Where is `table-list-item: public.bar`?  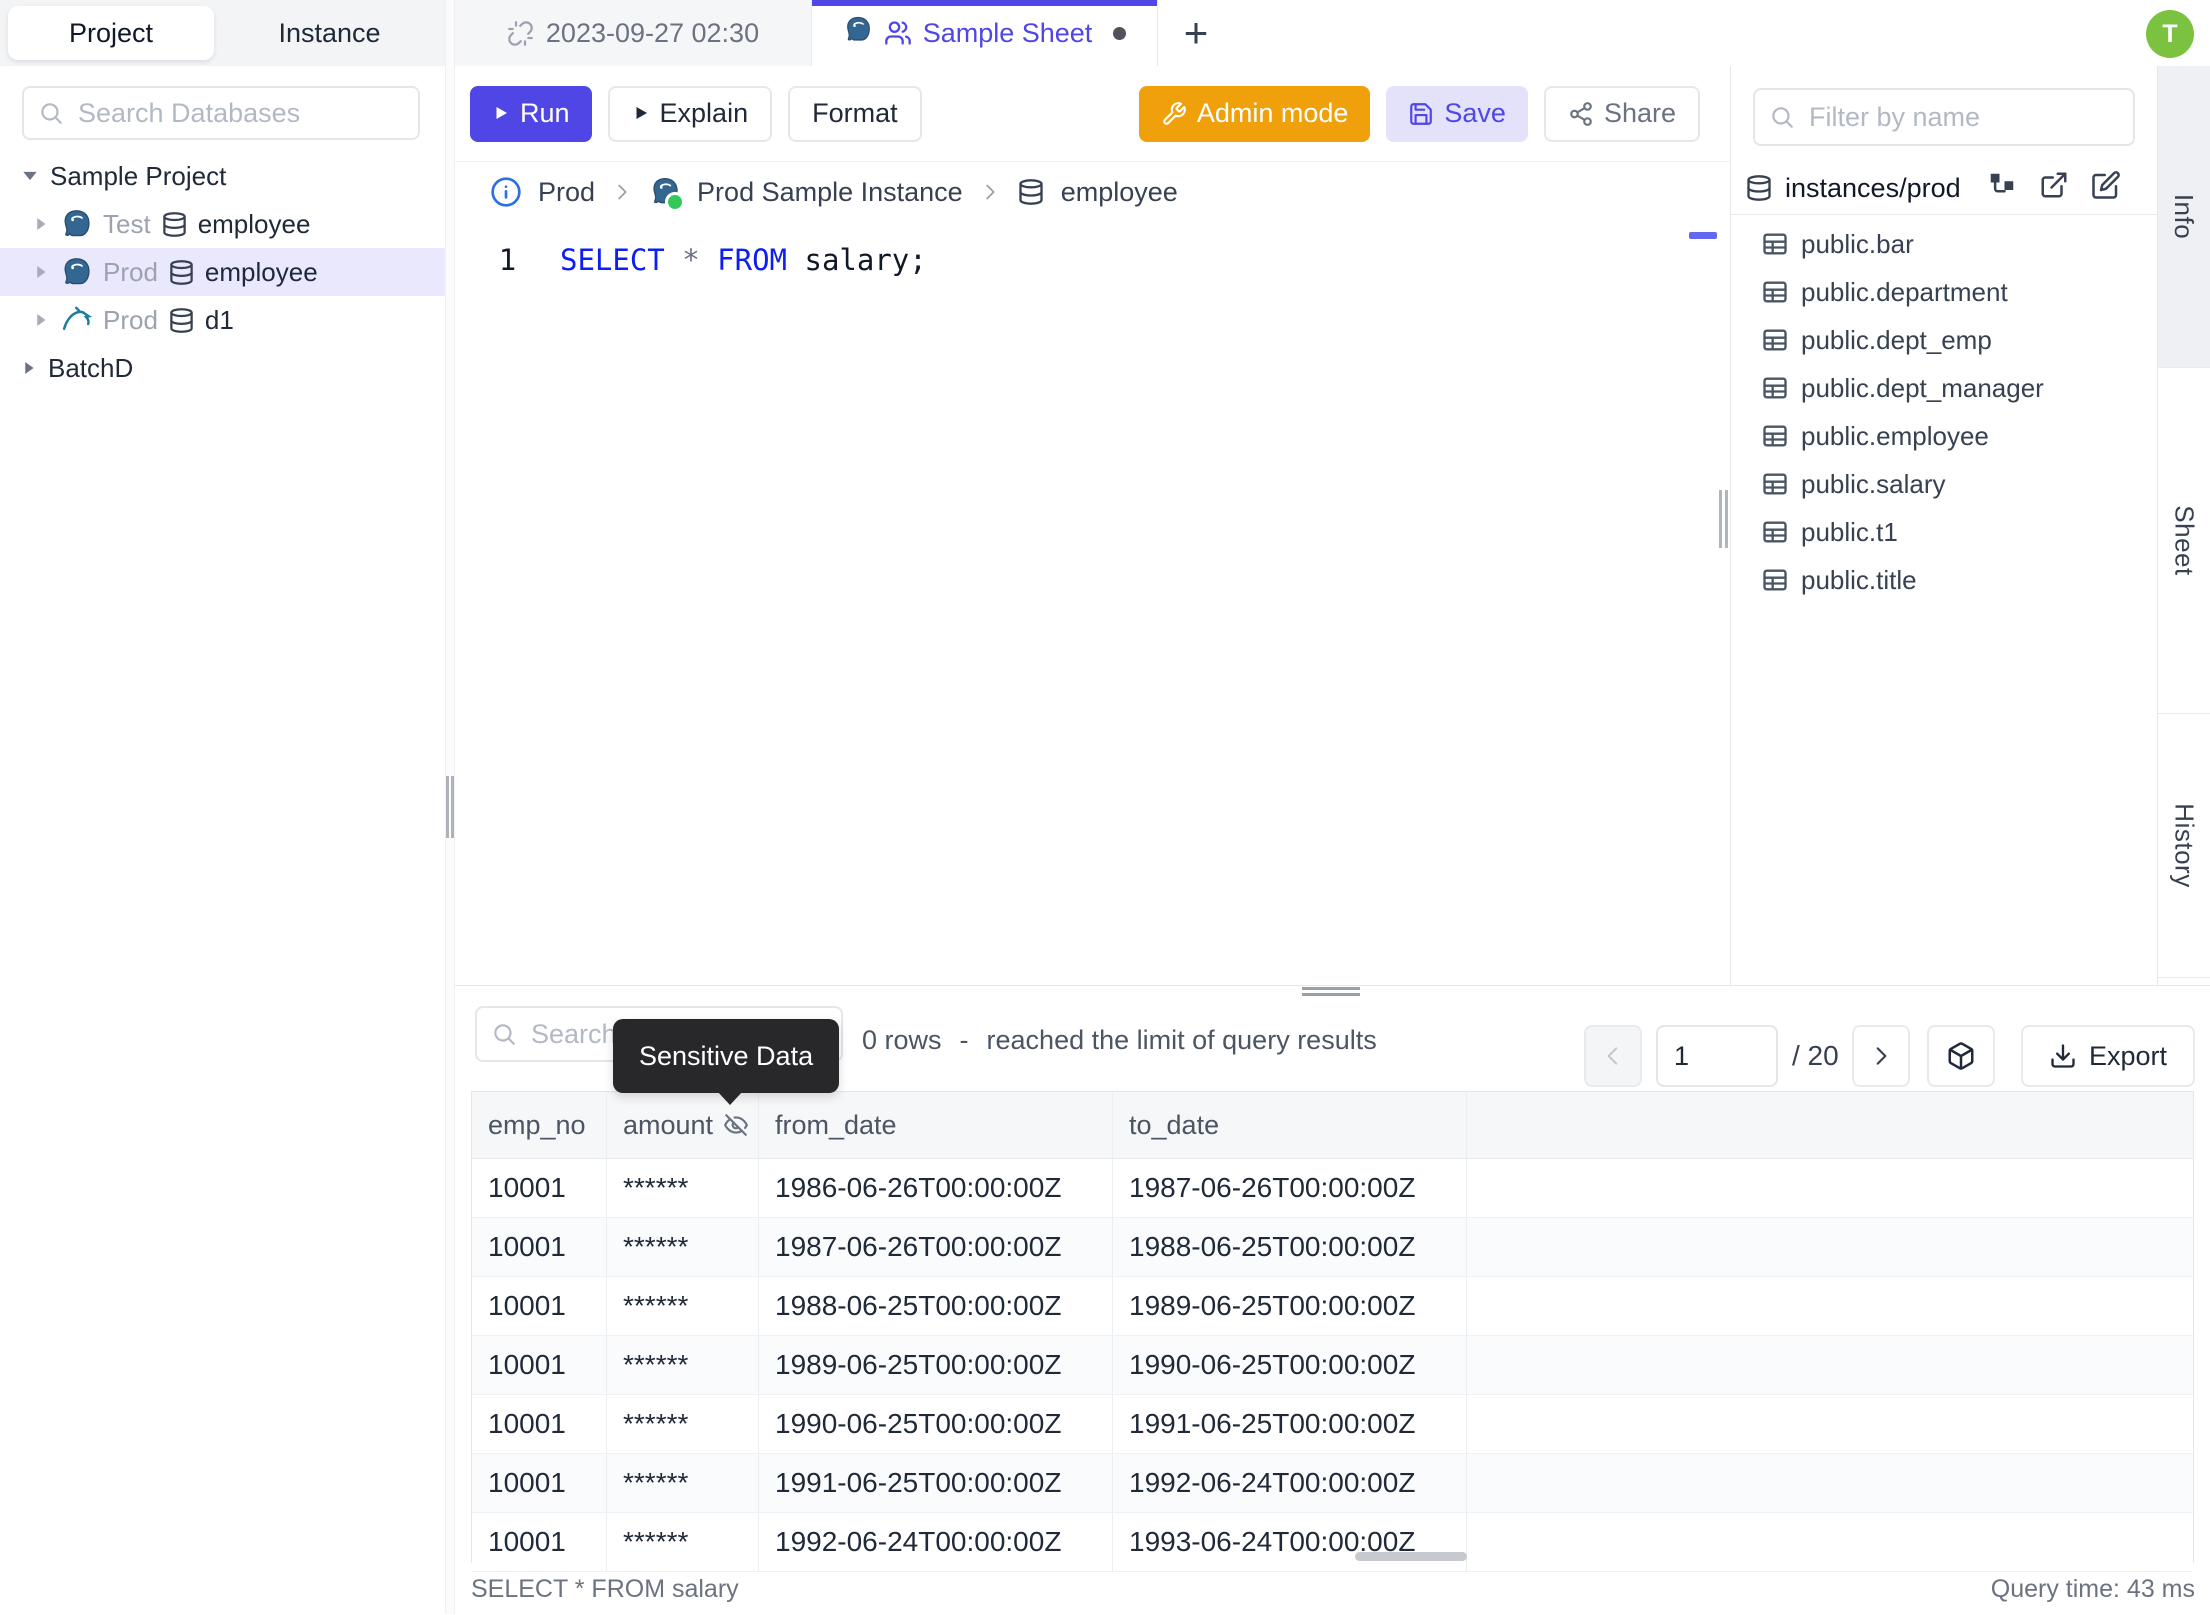
table-list-item: public.bar is located at coordinates (1944, 244).